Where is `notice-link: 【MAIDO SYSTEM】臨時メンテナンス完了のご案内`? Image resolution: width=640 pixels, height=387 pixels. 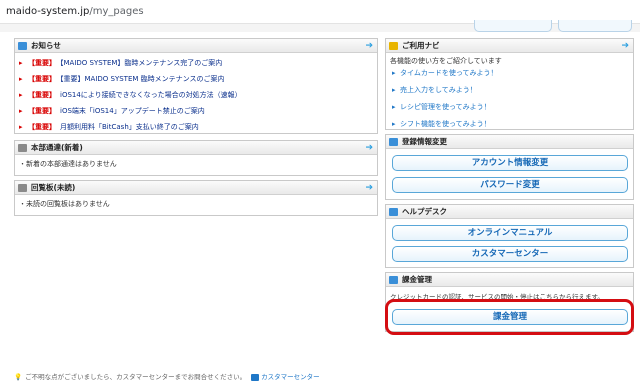
notice-link: 【MAIDO SYSTEM】臨時メンテナンス完了のご案内 is located at coordinates (141, 63).